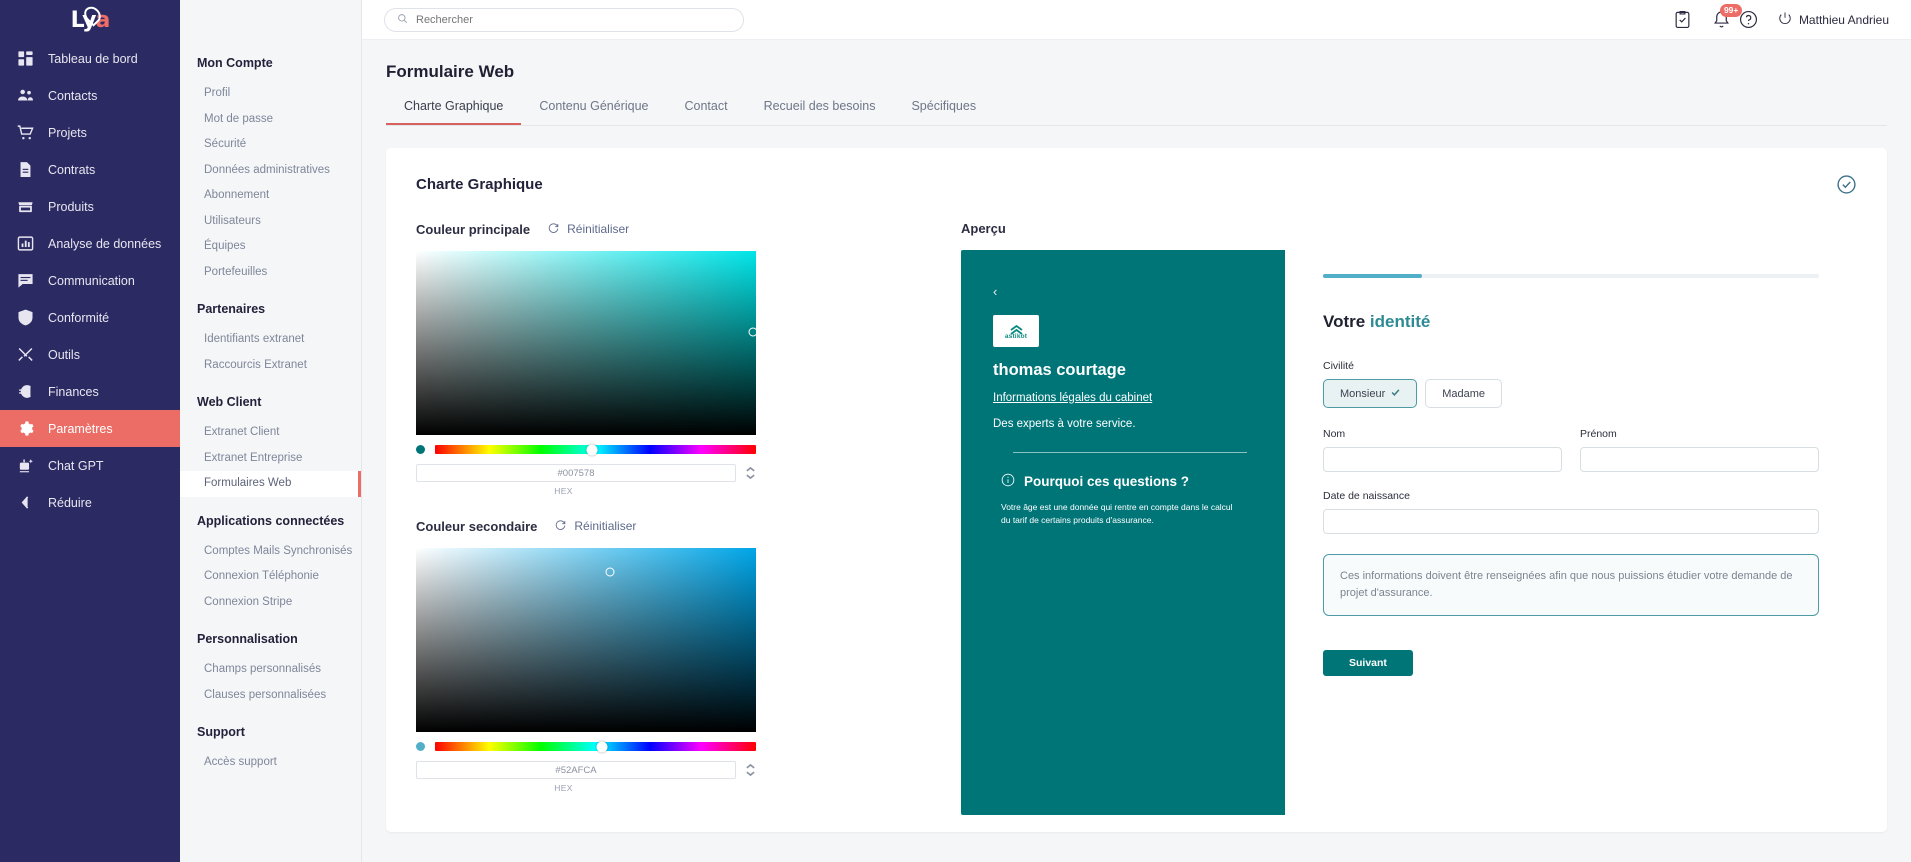 The image size is (1911, 862). What do you see at coordinates (90, 206) in the screenshot?
I see `sidebar-item-produits: Produits` at bounding box center [90, 206].